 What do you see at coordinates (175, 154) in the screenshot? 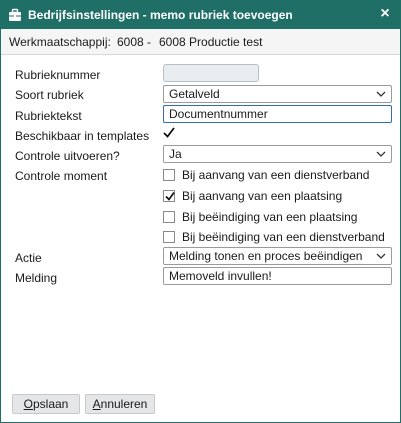
I see `controle-uitvoeren-value: Ja` at bounding box center [175, 154].